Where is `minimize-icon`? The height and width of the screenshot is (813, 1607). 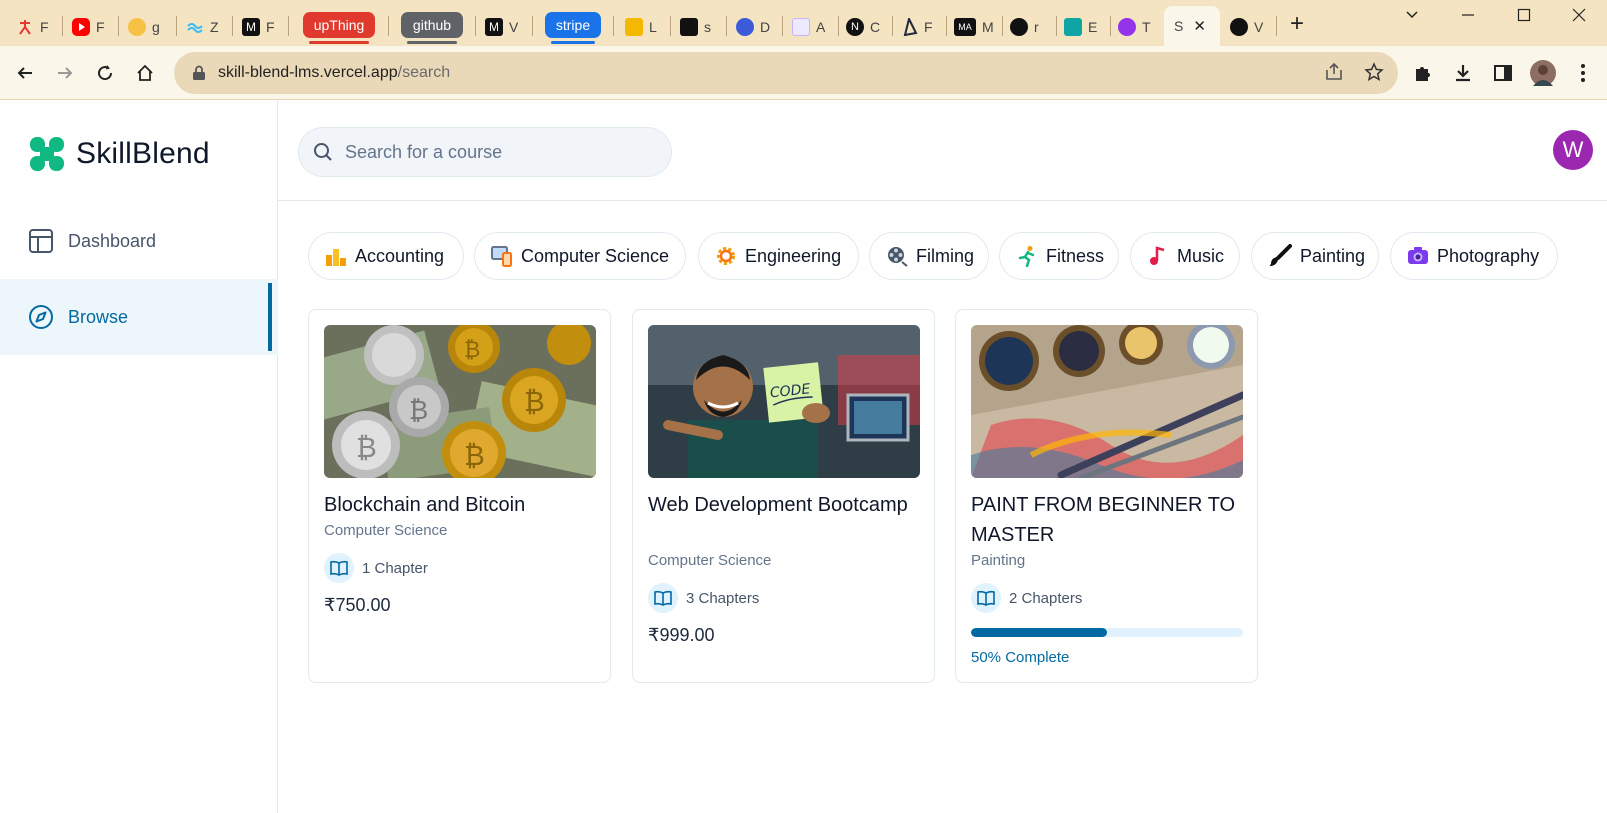
minimize-icon is located at coordinates (1468, 15).